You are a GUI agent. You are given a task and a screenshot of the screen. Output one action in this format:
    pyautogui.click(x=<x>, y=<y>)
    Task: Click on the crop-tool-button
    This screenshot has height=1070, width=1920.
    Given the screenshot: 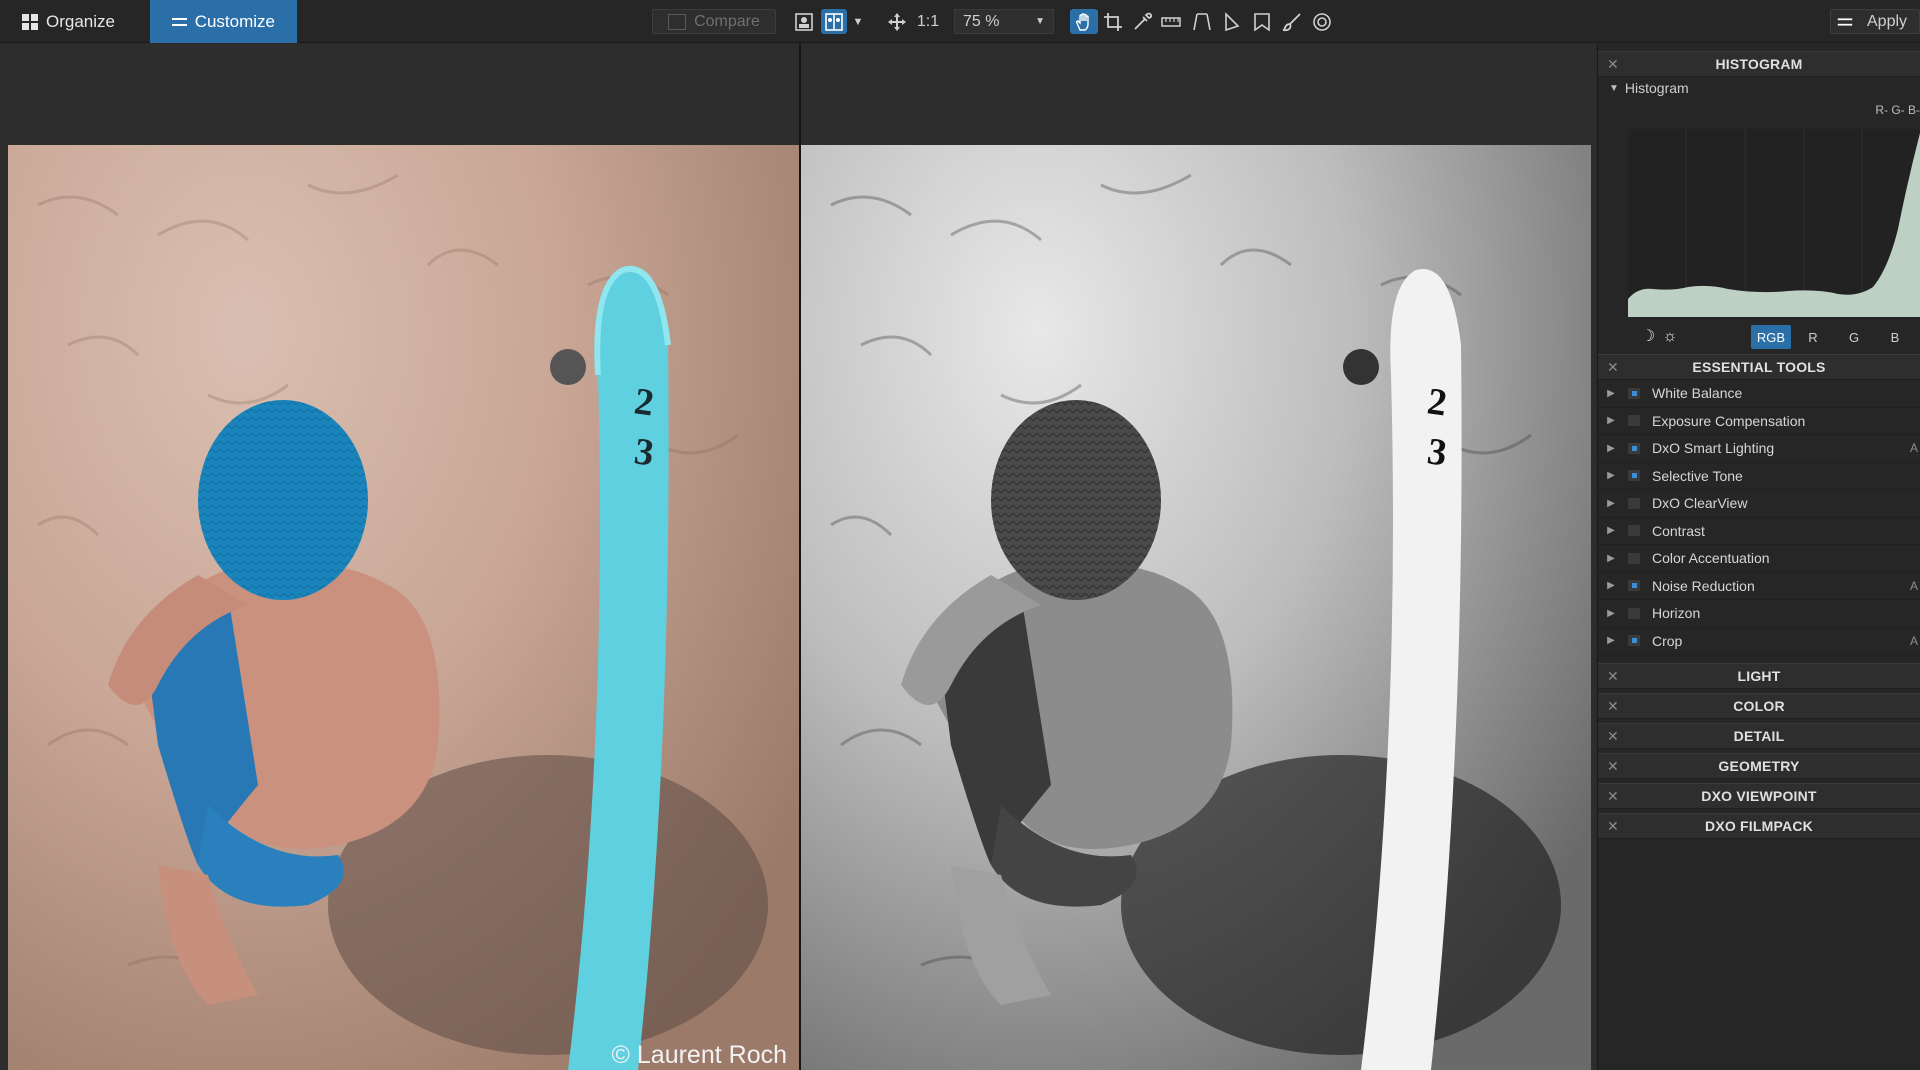 What is the action you would take?
    pyautogui.click(x=1113, y=21)
    